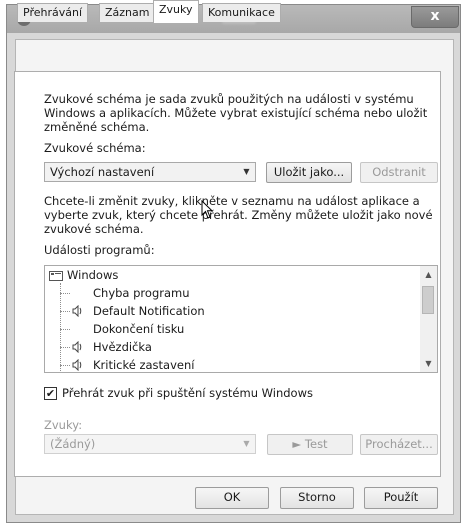 The height and width of the screenshot is (527, 467). Describe the element at coordinates (232, 498) in the screenshot. I see `ok-button: OK` at that location.